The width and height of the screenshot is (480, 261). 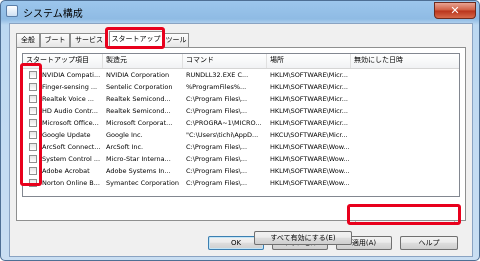 I want to click on close-button: ✕, so click(x=455, y=10).